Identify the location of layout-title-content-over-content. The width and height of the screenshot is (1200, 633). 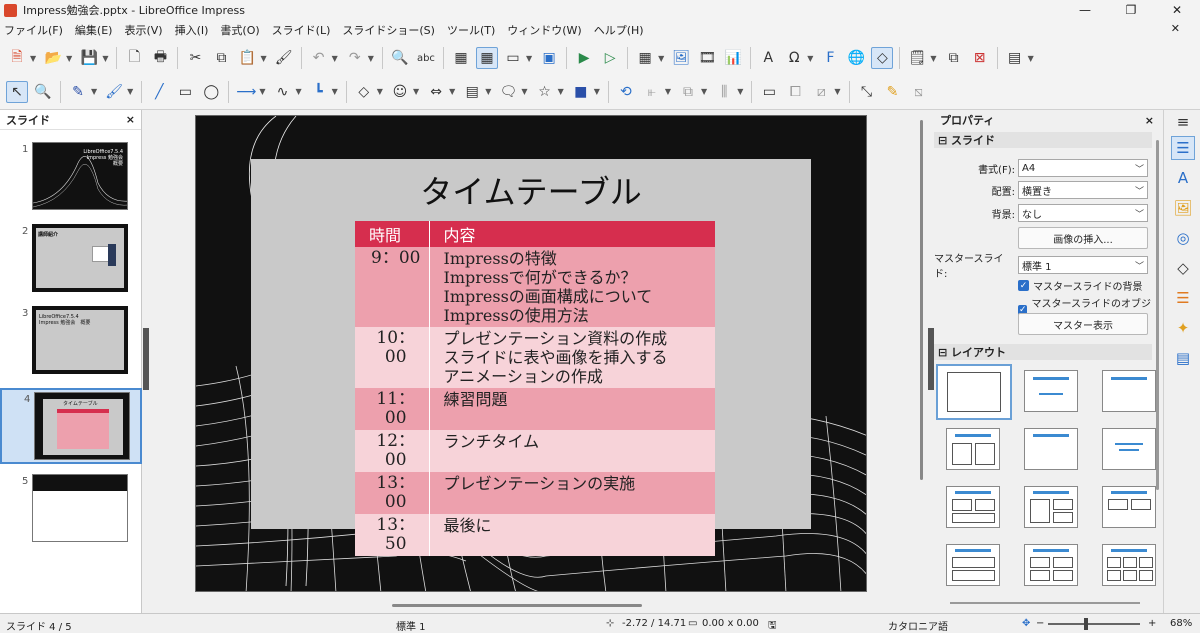
(973, 565).